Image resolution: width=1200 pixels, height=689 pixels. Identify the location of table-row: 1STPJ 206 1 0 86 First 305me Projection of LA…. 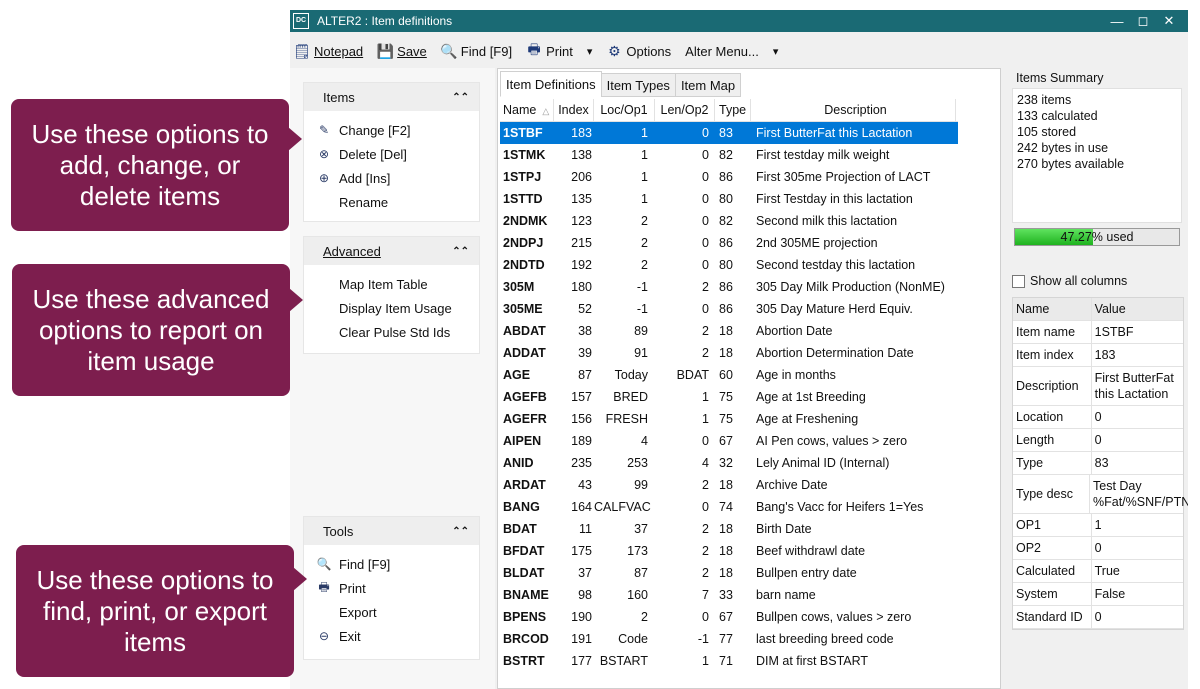
(729, 177).